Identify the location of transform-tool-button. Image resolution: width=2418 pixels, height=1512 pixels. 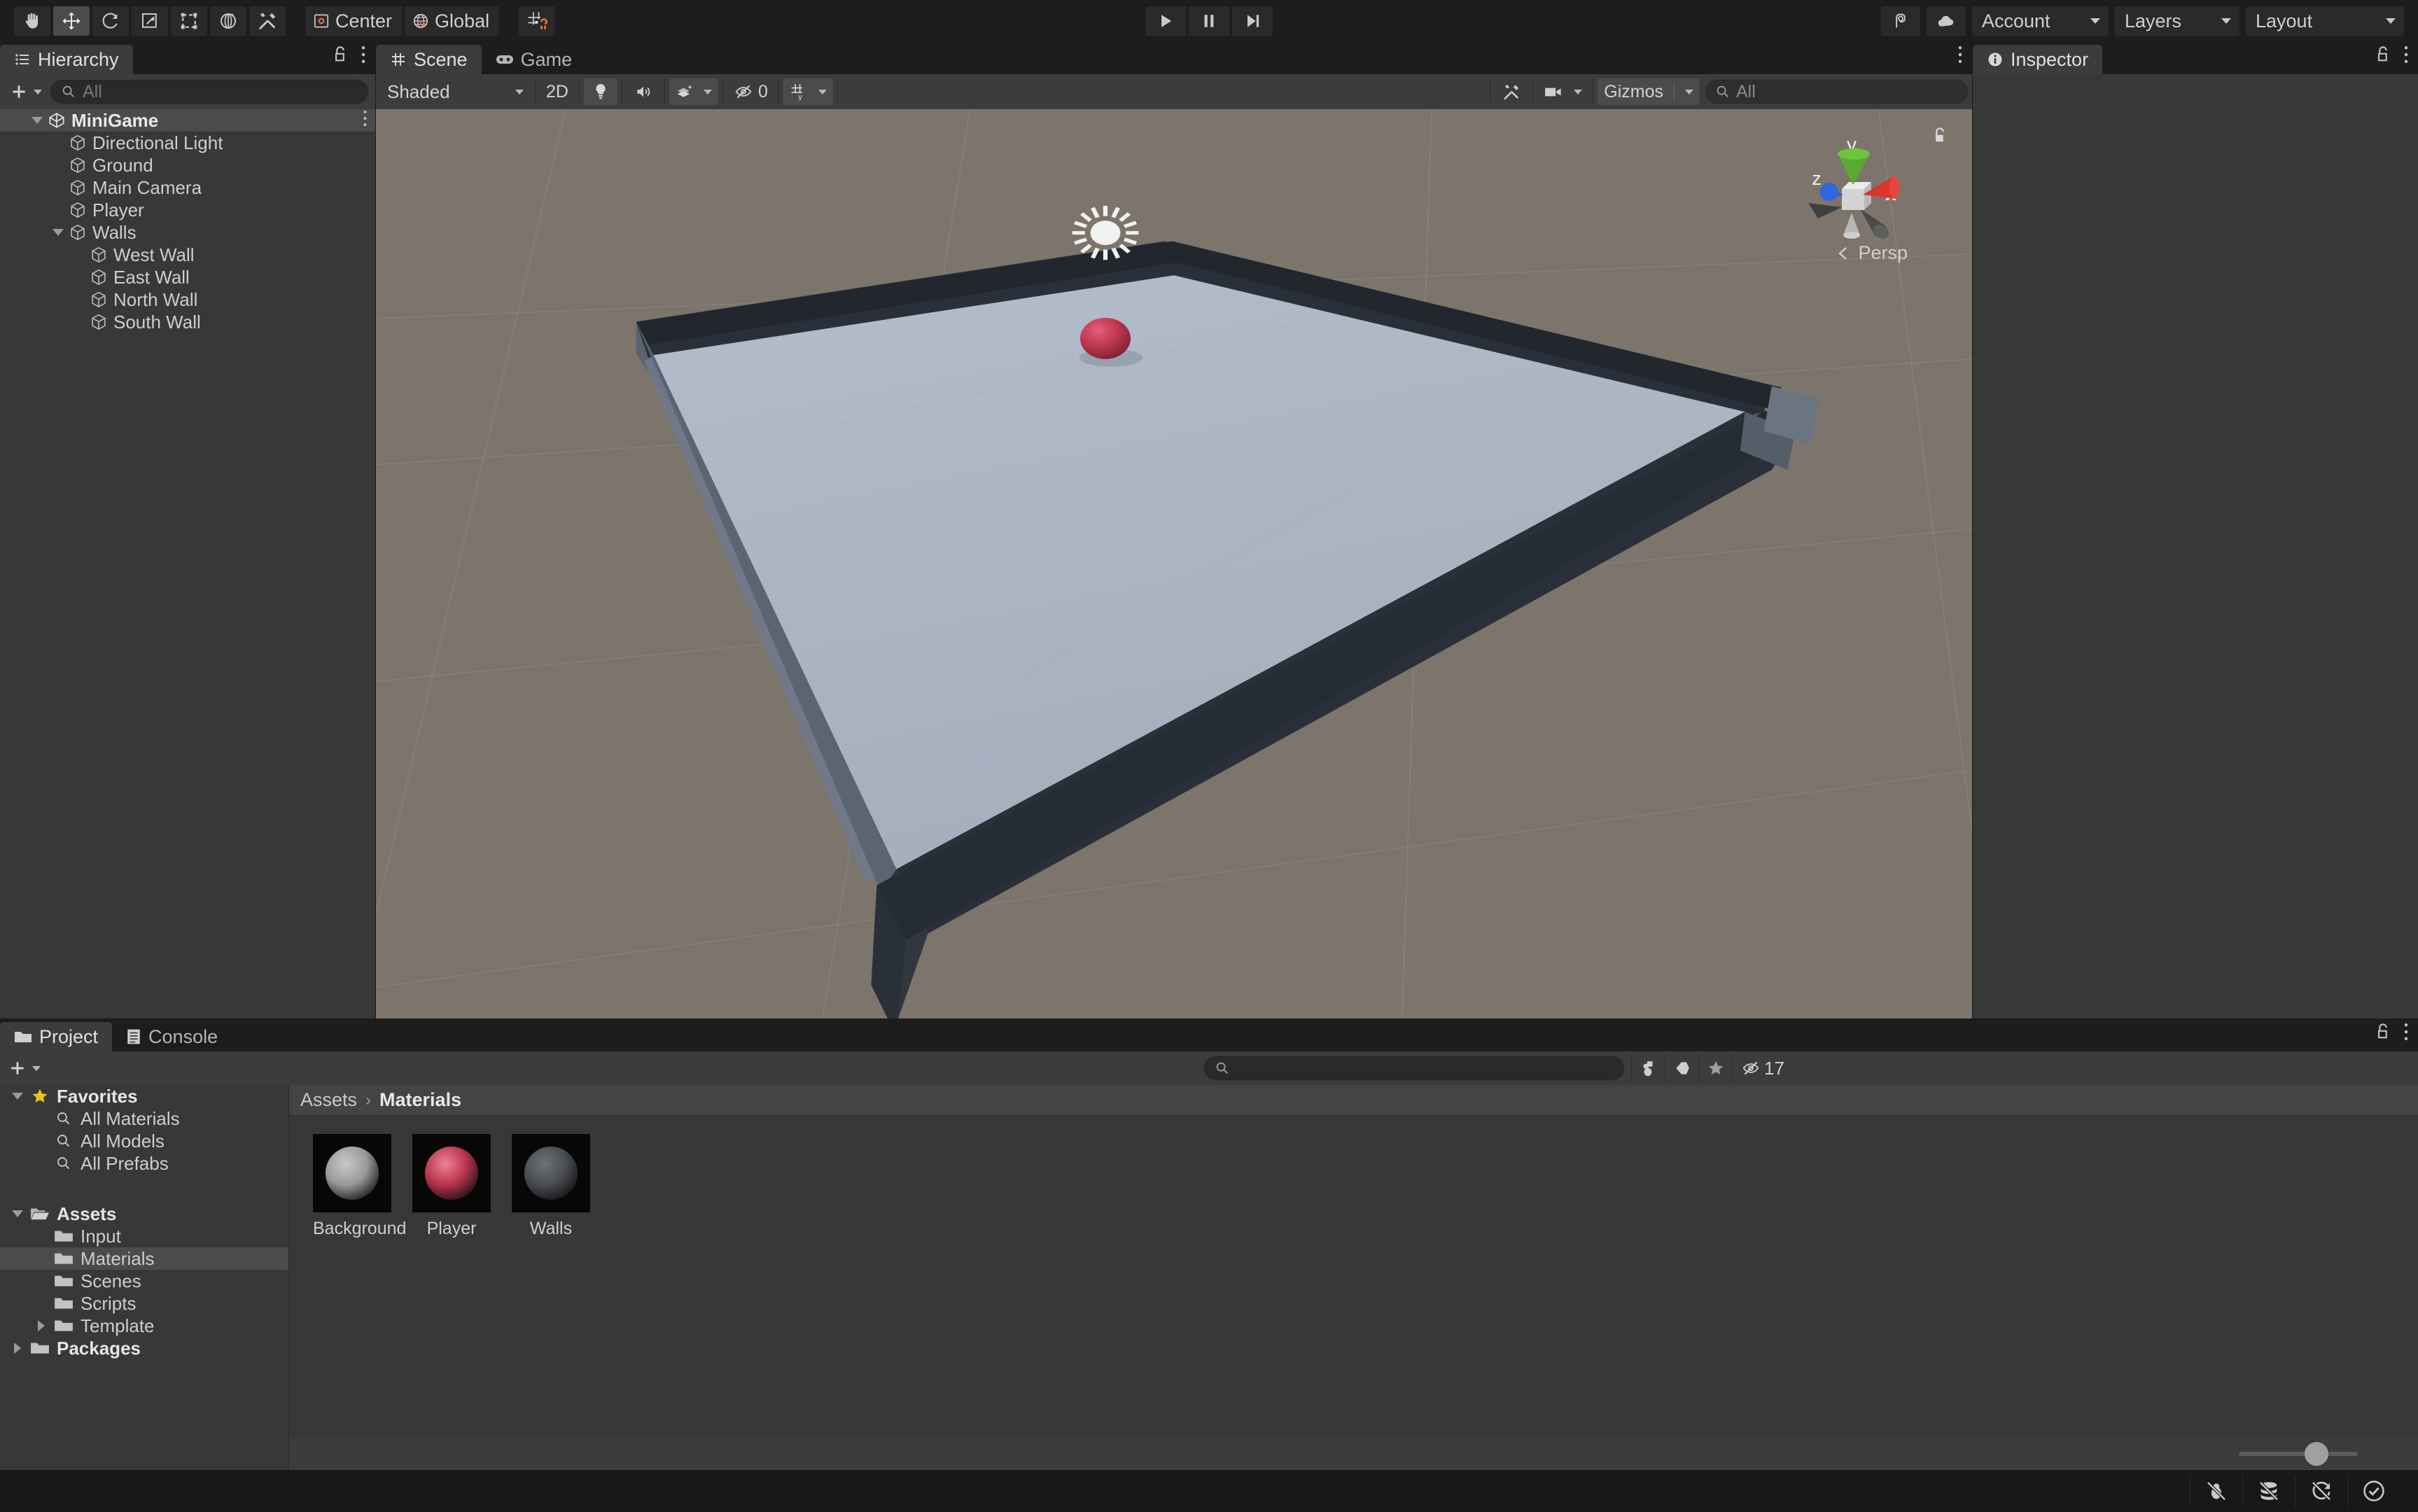
(228, 21).